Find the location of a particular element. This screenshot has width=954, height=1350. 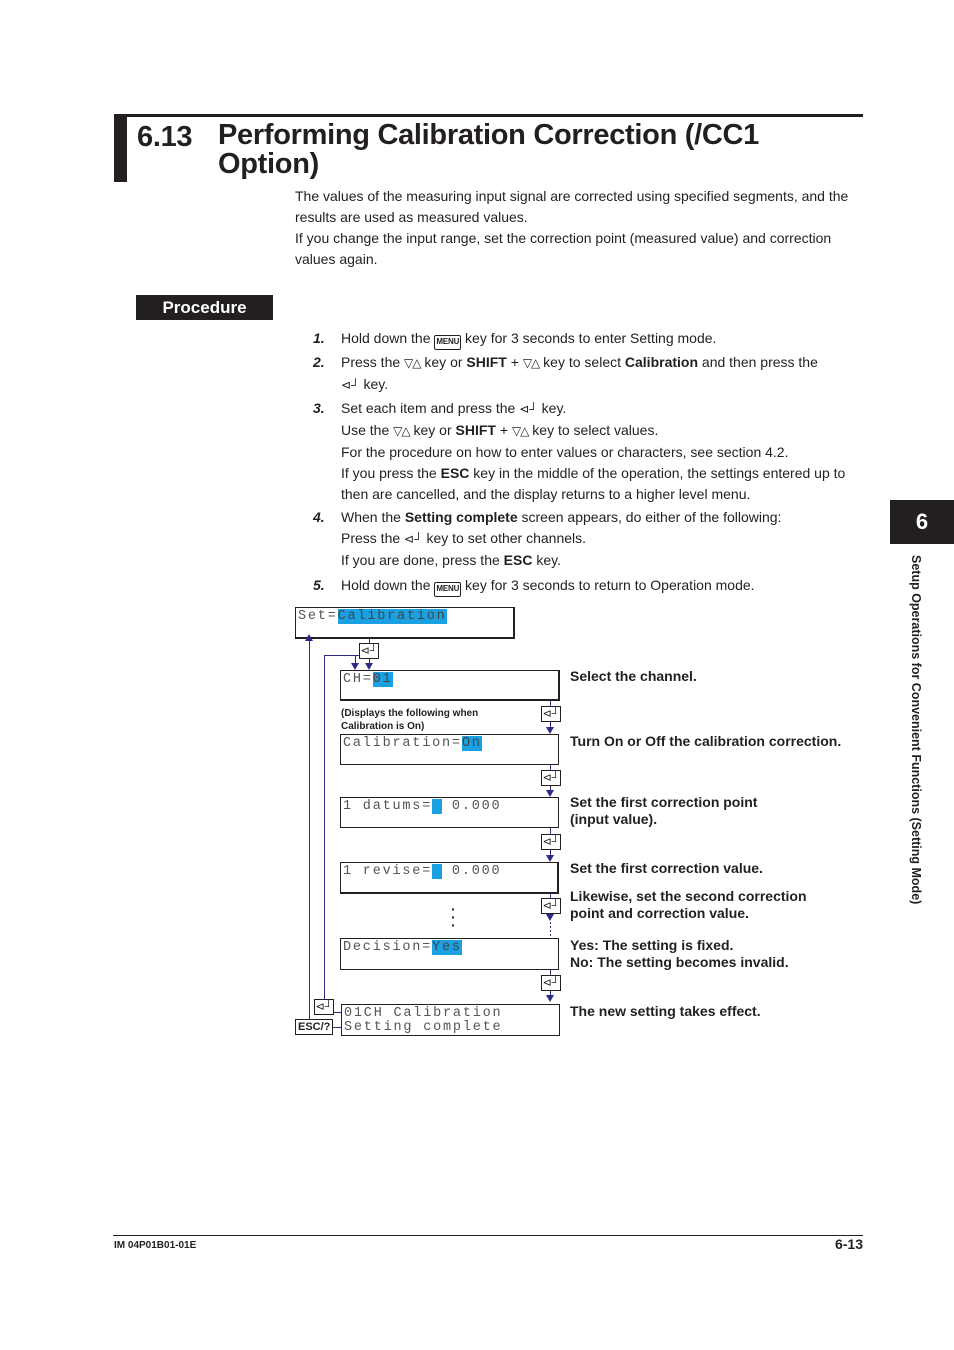

page-number: 6-13 is located at coordinates (848, 1244).